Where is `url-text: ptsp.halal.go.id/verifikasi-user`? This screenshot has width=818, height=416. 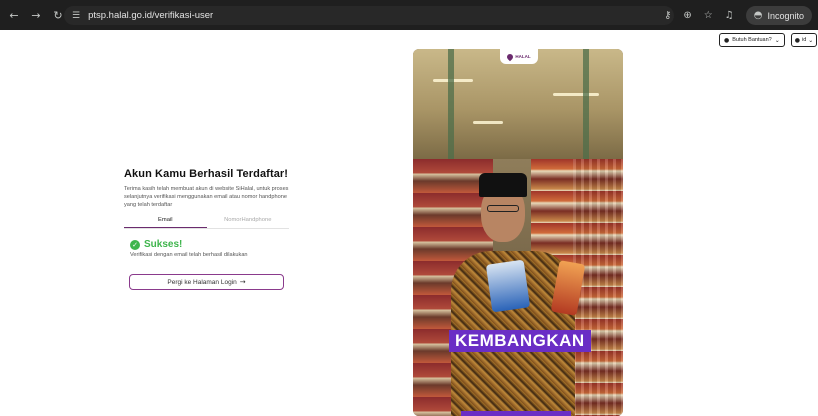 url-text: ptsp.halal.go.id/verifikasi-user is located at coordinates (150, 15).